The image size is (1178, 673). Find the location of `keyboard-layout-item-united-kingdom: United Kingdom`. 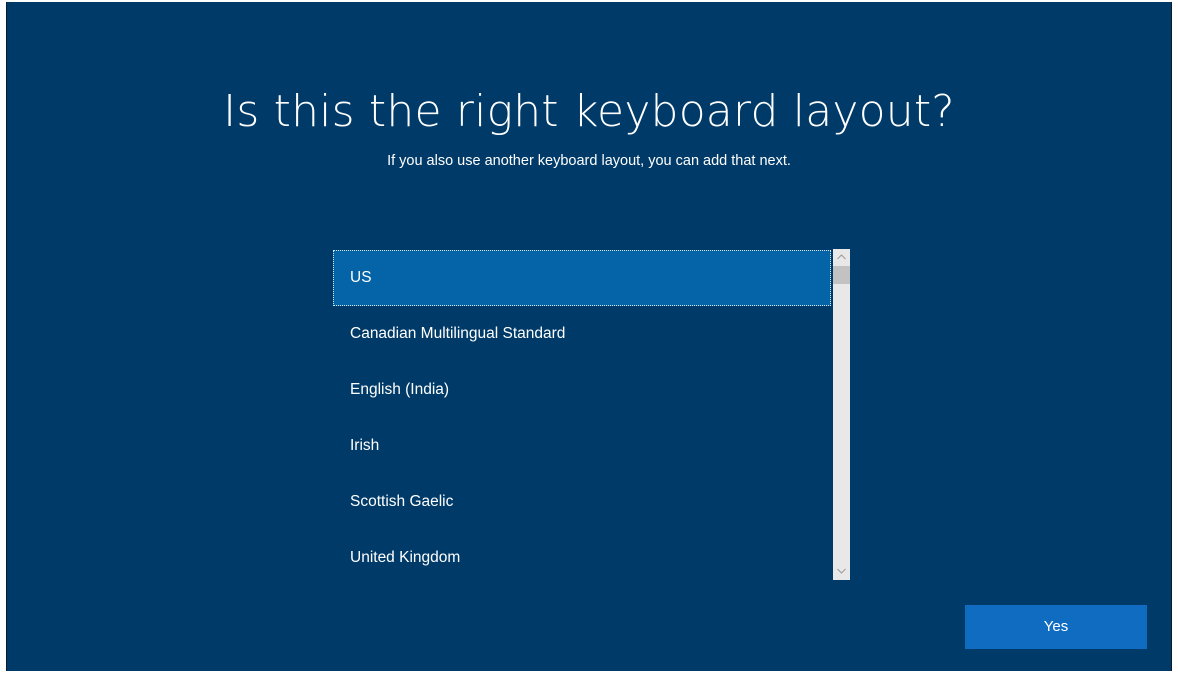

keyboard-layout-item-united-kingdom: United Kingdom is located at coordinates (582, 555).